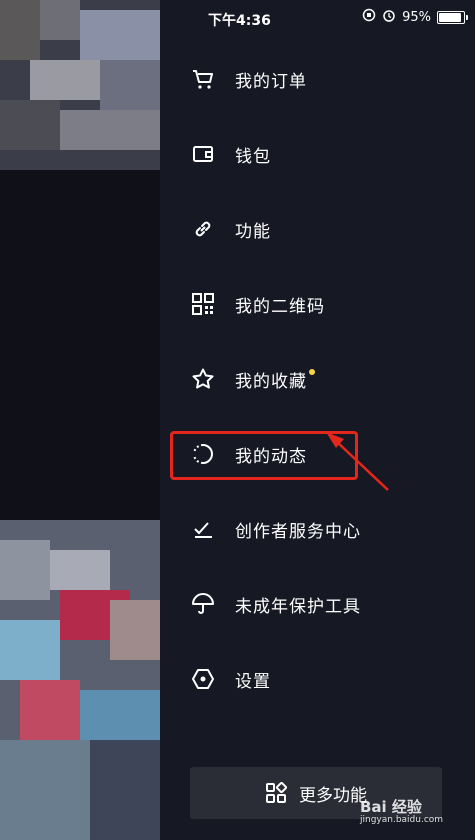  I want to click on menu-item-wallet: 钱包, so click(230, 154).